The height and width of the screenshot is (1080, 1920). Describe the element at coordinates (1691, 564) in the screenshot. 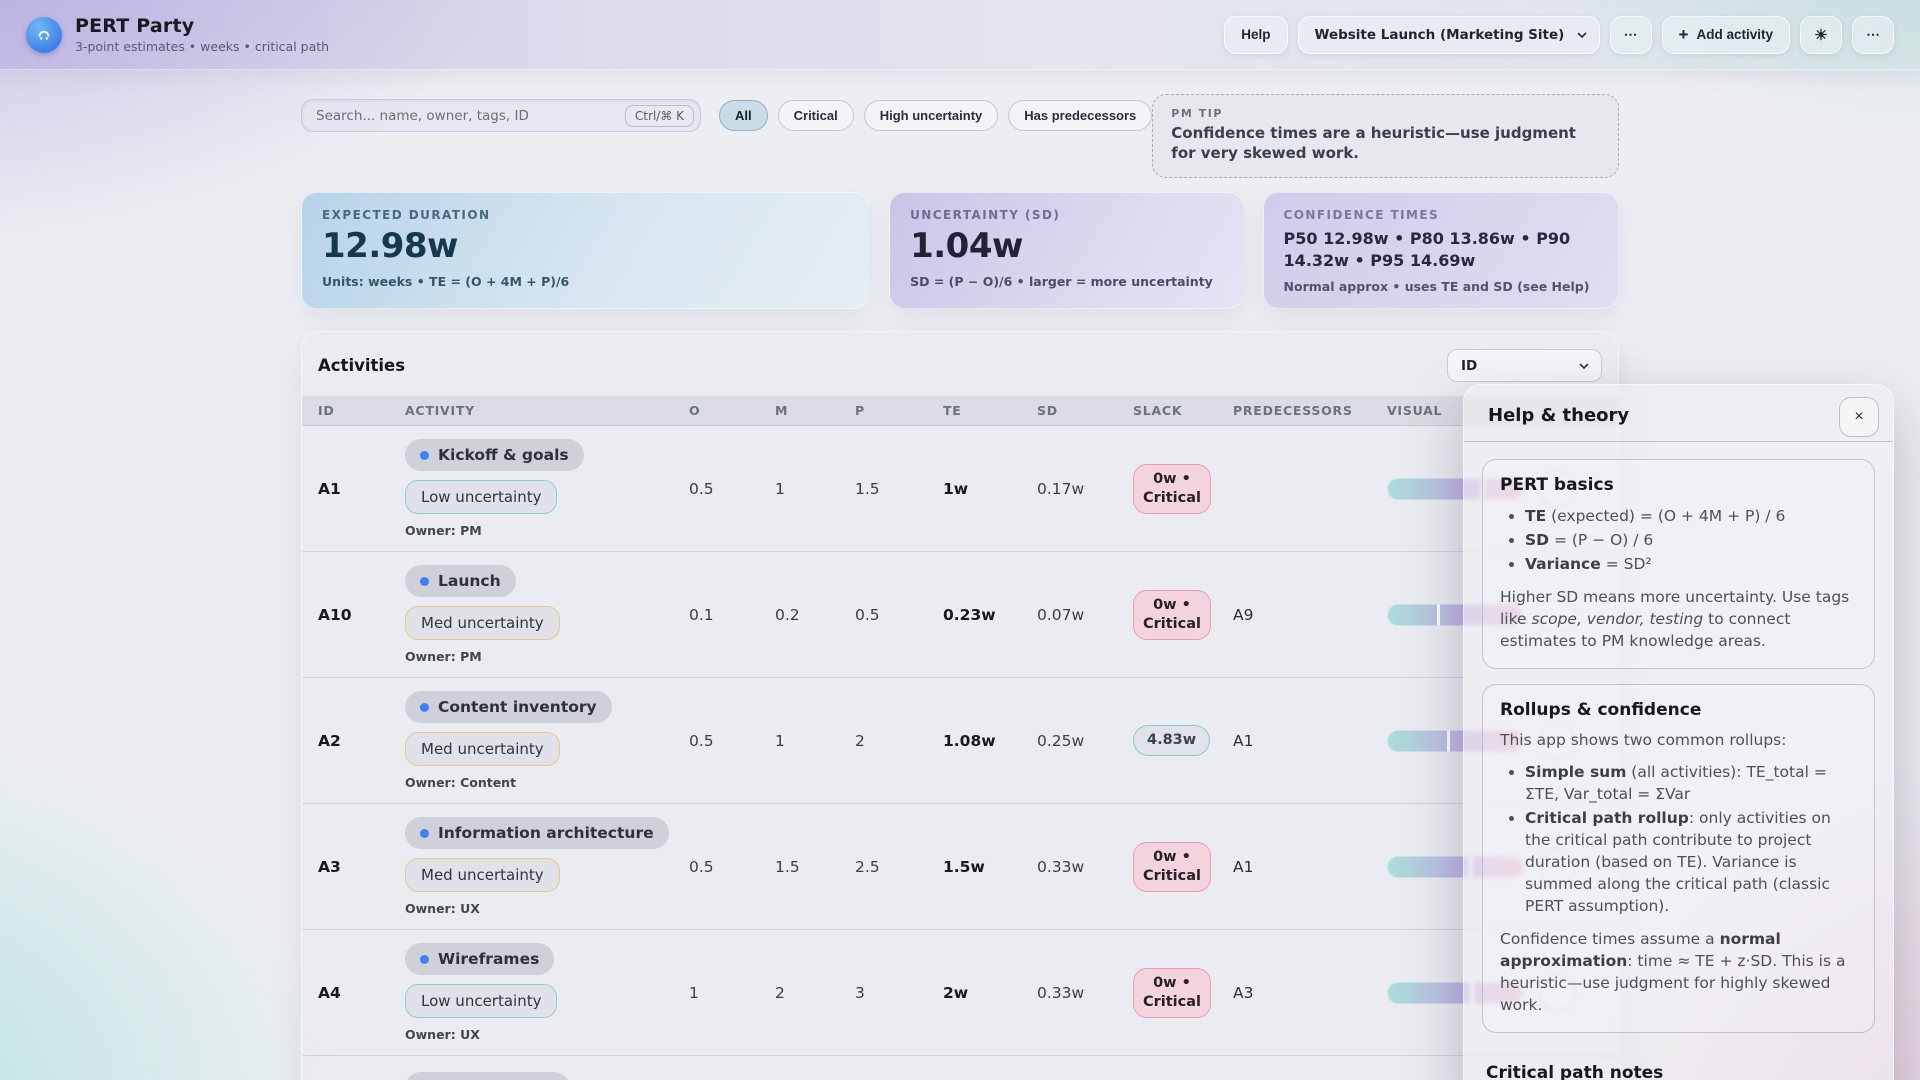

I see `list-item: Variance = SD²` at that location.